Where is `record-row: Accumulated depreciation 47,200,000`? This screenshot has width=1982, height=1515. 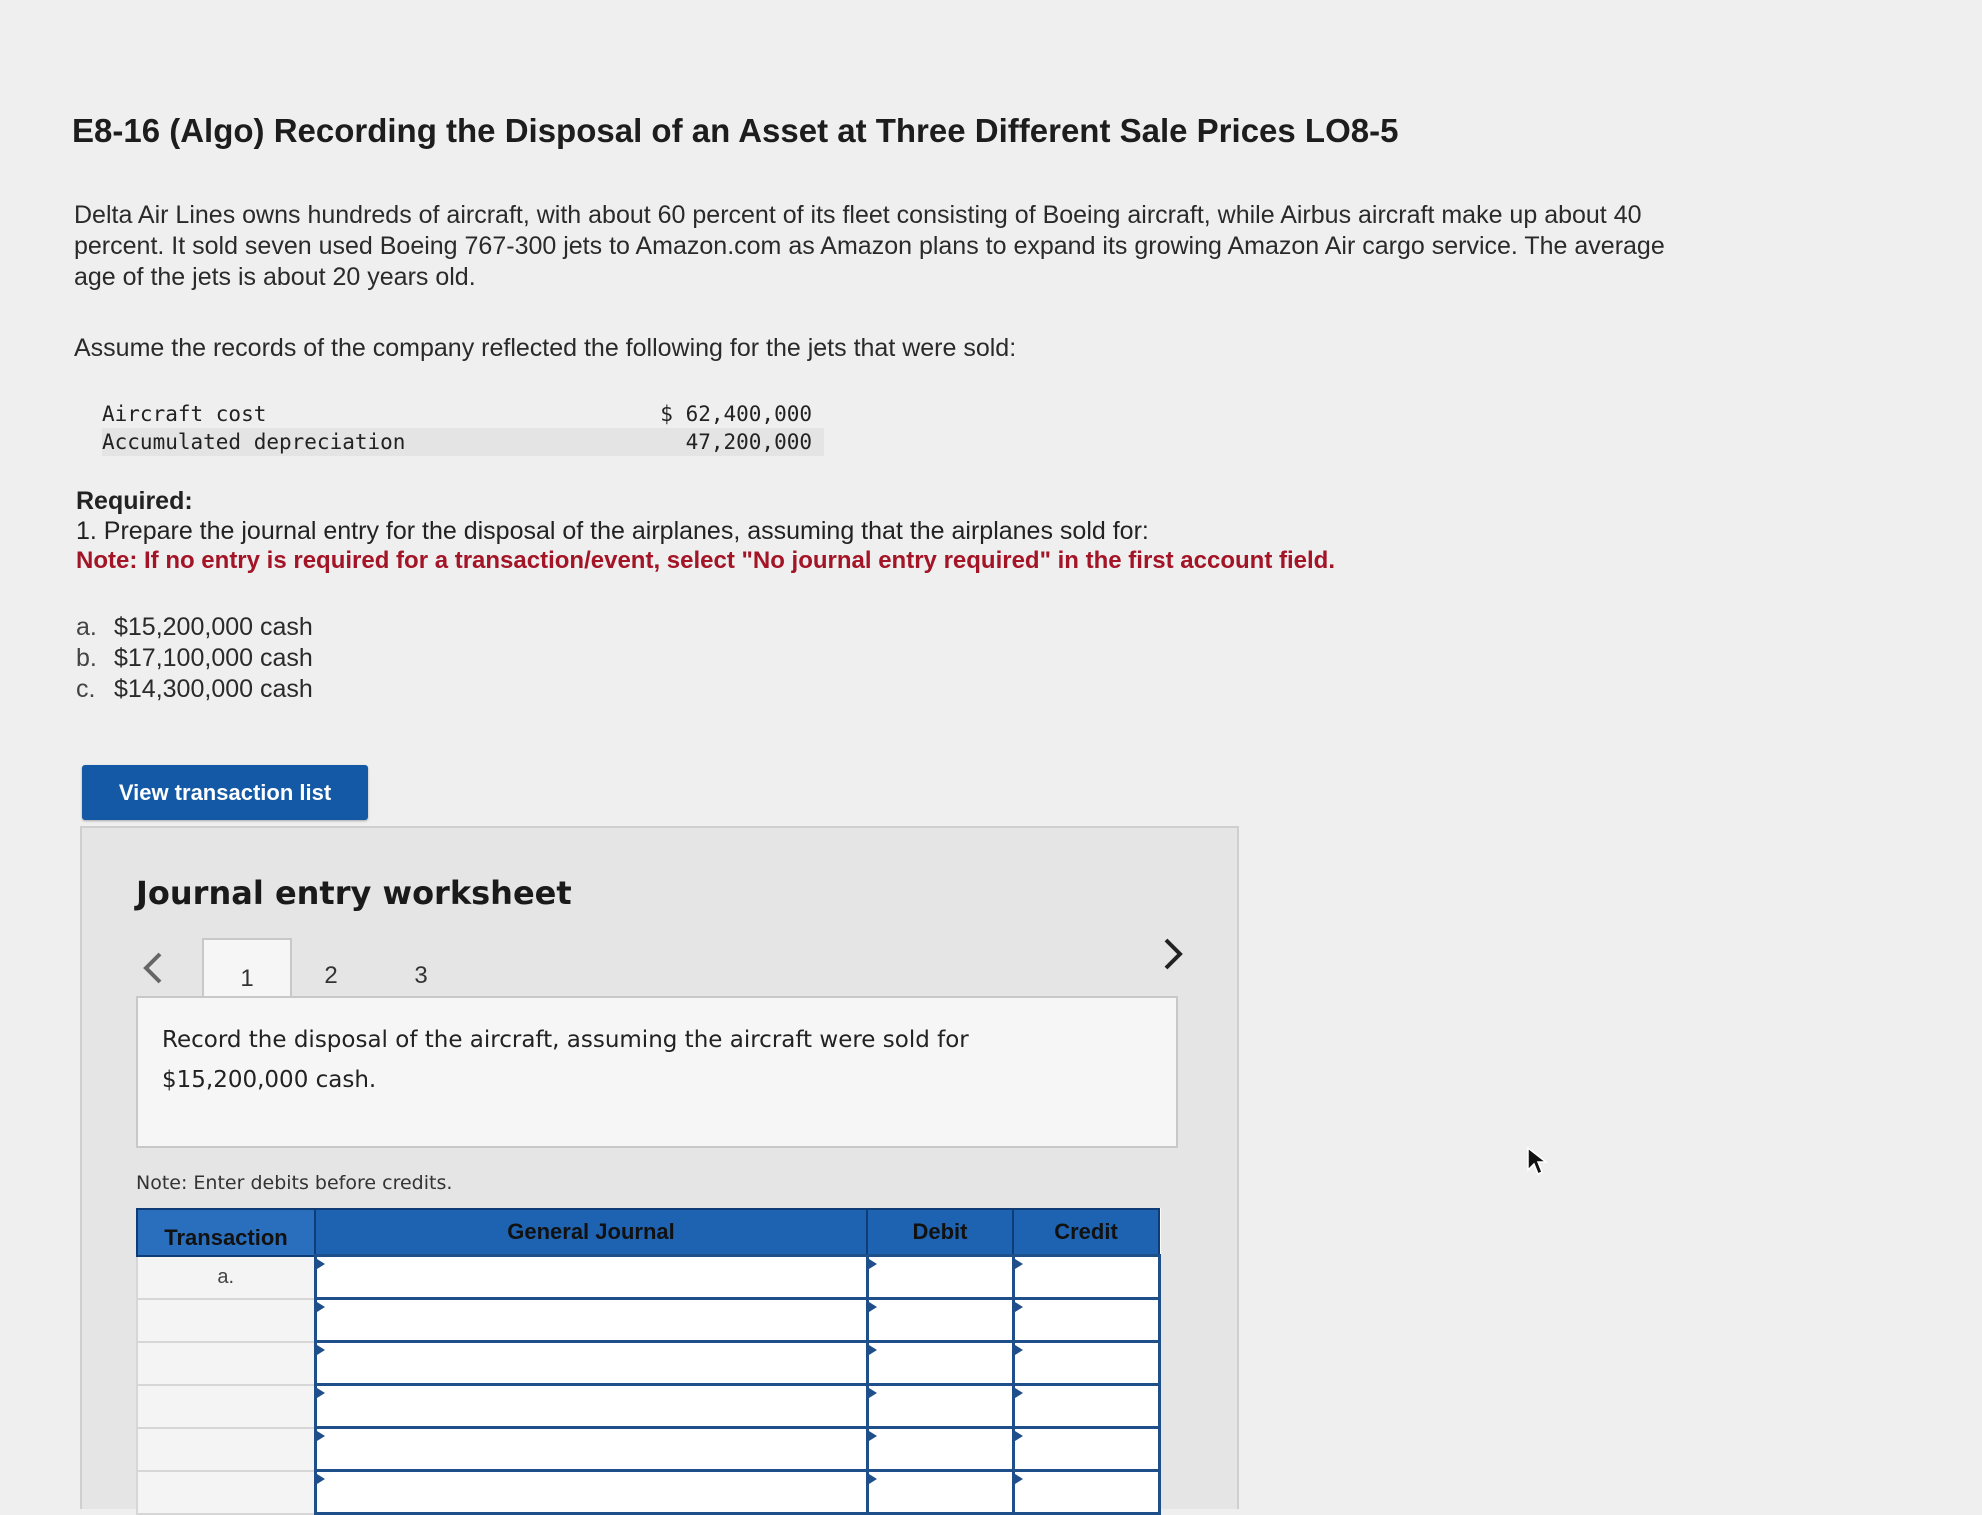
record-row: Accumulated depreciation 47,200,000 is located at coordinates (463, 442).